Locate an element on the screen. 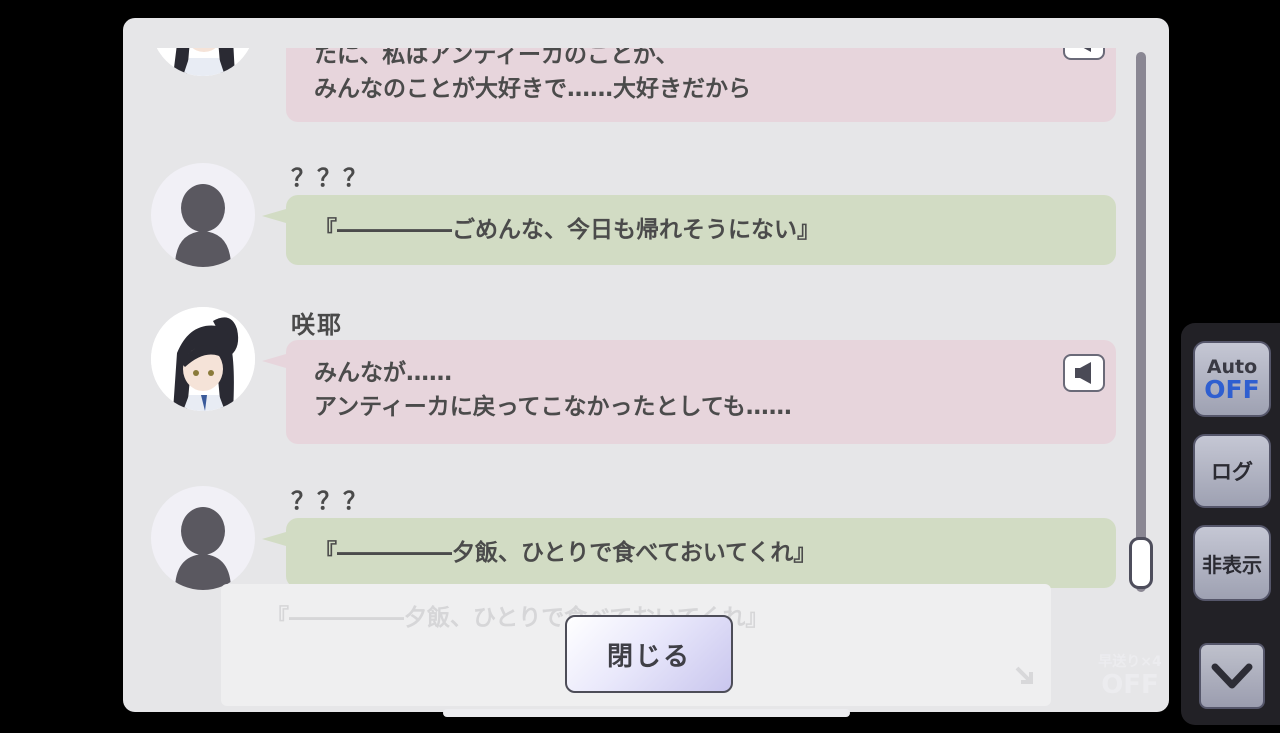  message-line: 『―――――ごめんな、今日も帰れそうにない』 is located at coordinates (567, 230).